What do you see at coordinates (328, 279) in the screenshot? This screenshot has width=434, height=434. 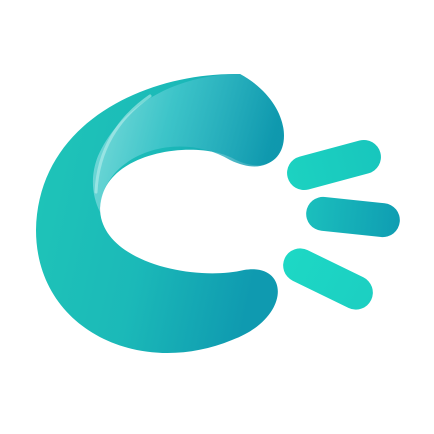 I see `signal-ray-bottom` at bounding box center [328, 279].